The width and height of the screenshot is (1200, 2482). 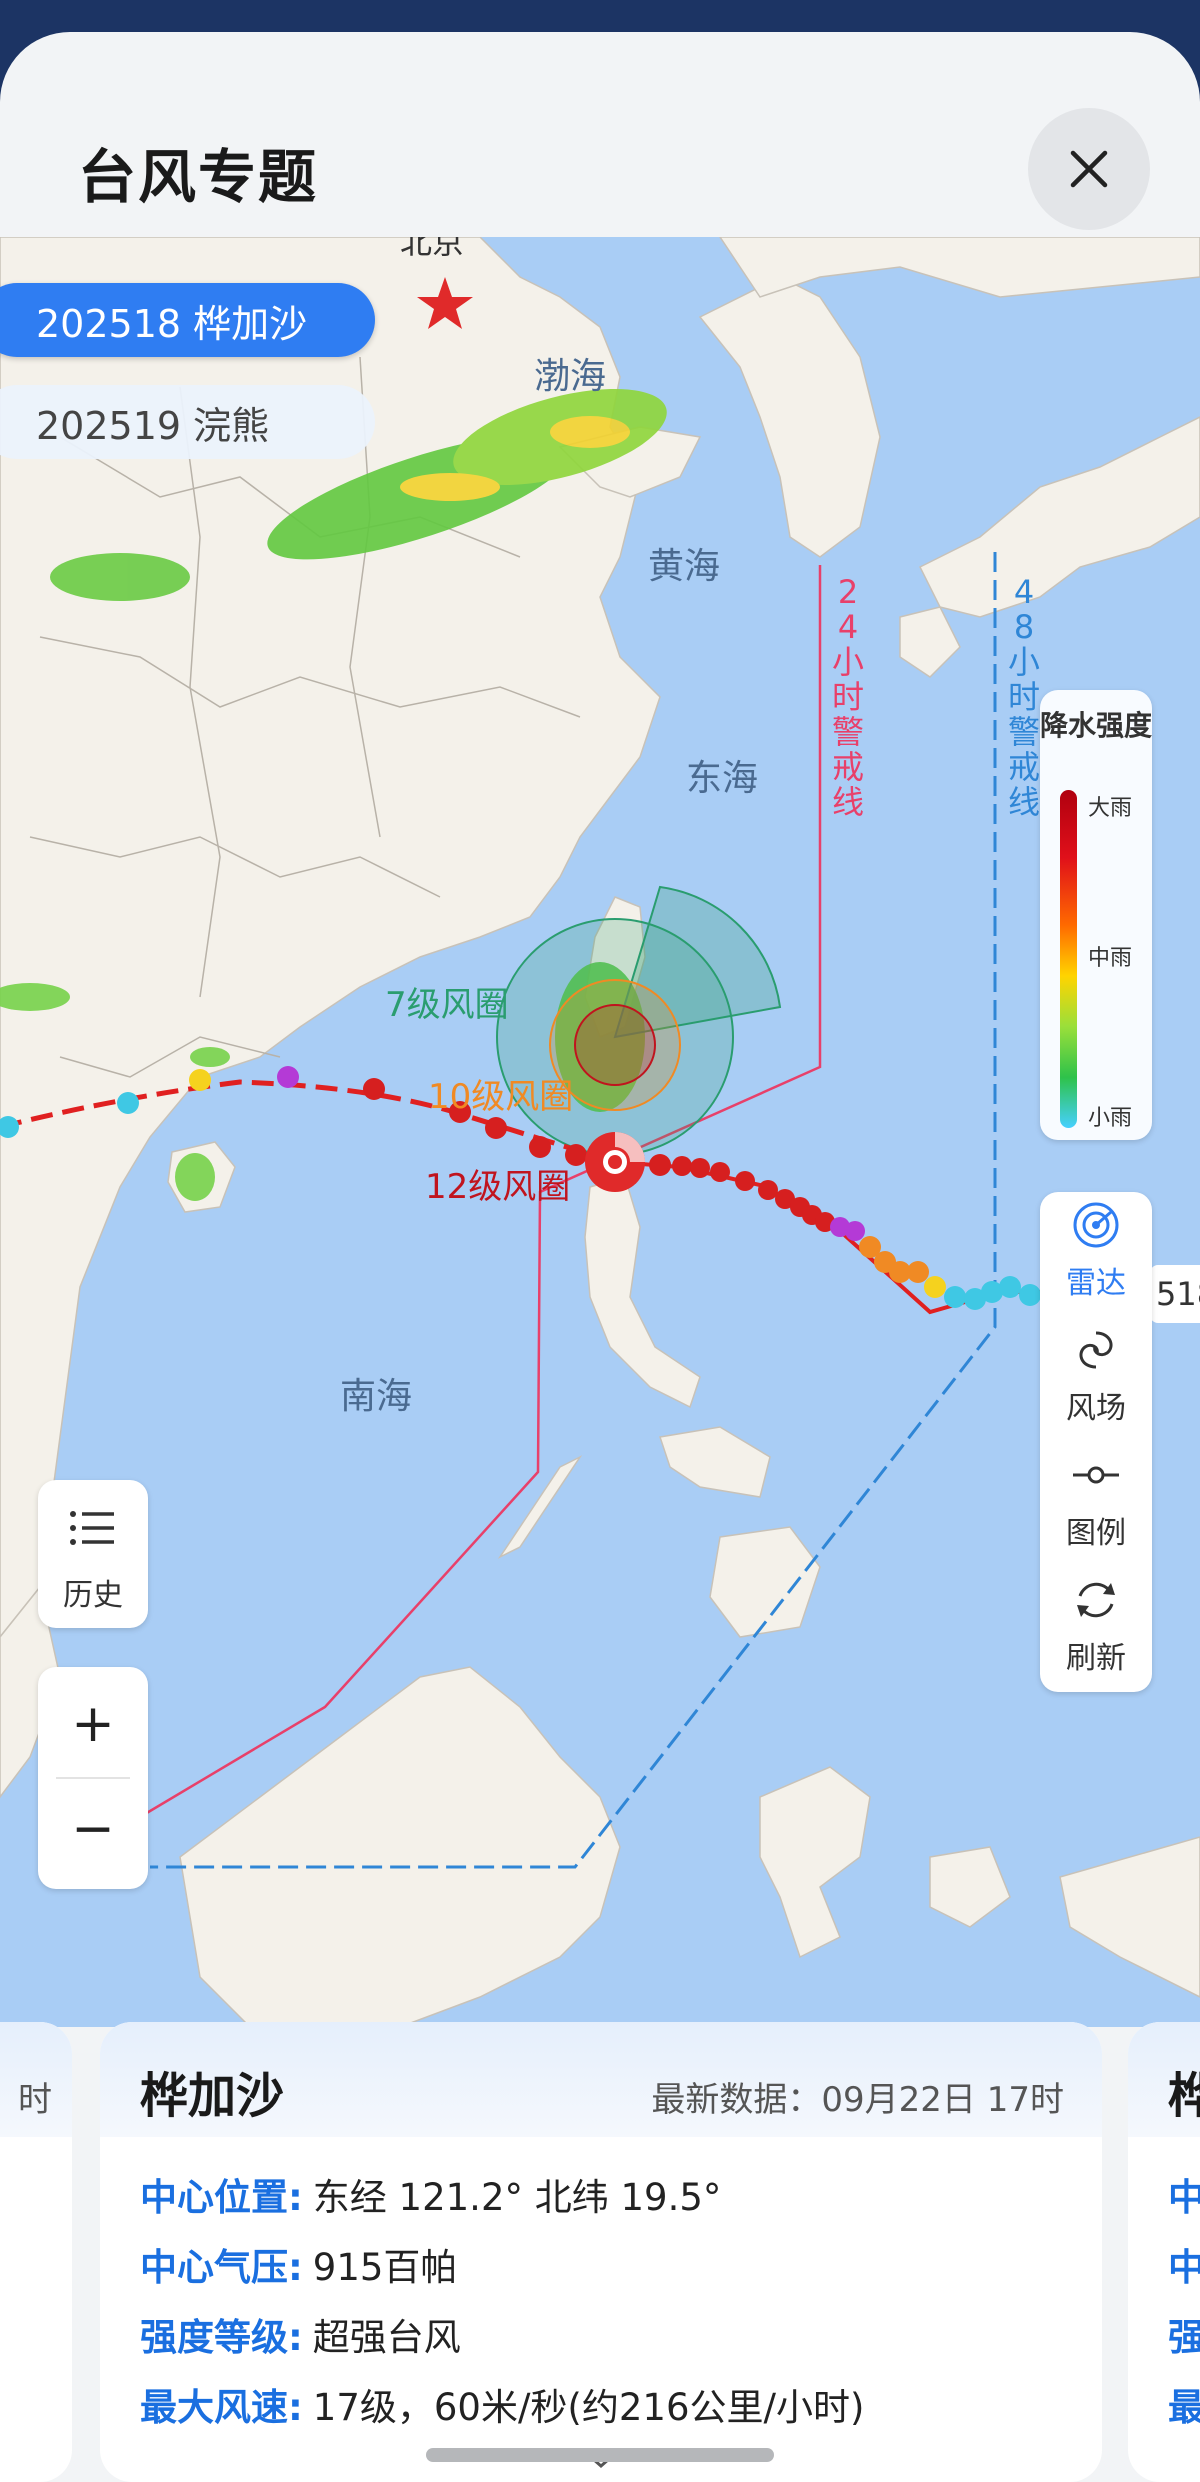 What do you see at coordinates (93, 1829) in the screenshot?
I see `zoom-out-button: −` at bounding box center [93, 1829].